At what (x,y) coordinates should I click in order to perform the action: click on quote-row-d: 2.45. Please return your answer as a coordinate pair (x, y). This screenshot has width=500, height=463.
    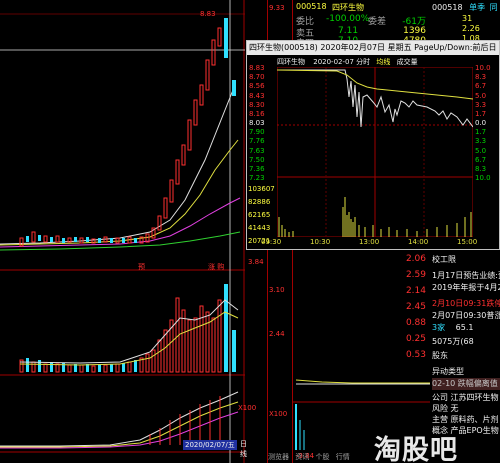
    Looking at the image, I should click on (361, 308).